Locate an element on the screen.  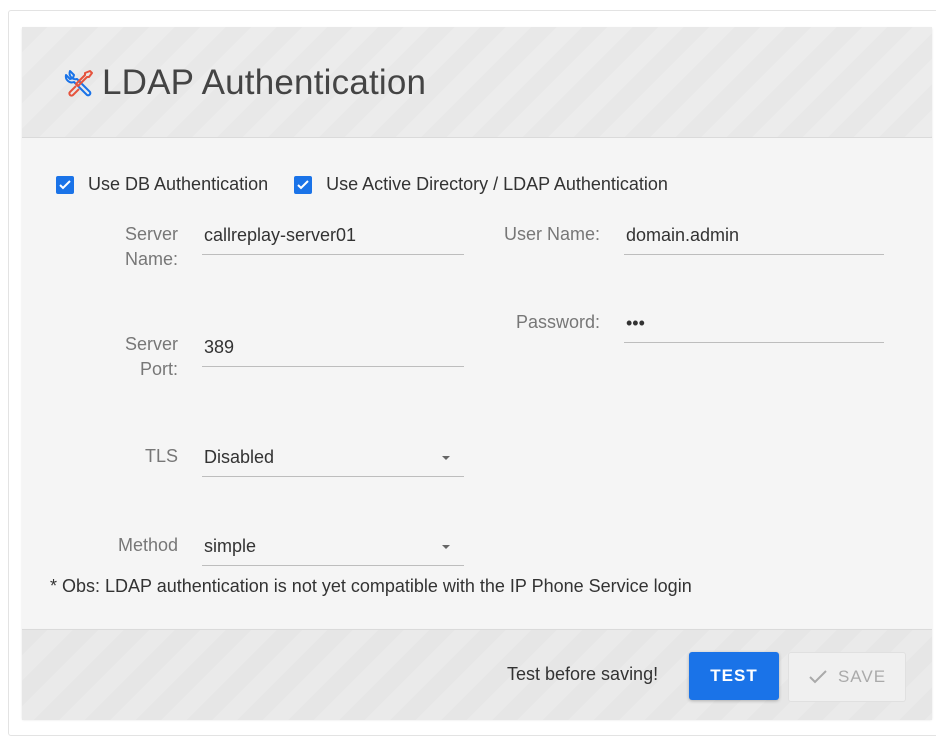
server-name-label: Server Name: is located at coordinates (130, 247).